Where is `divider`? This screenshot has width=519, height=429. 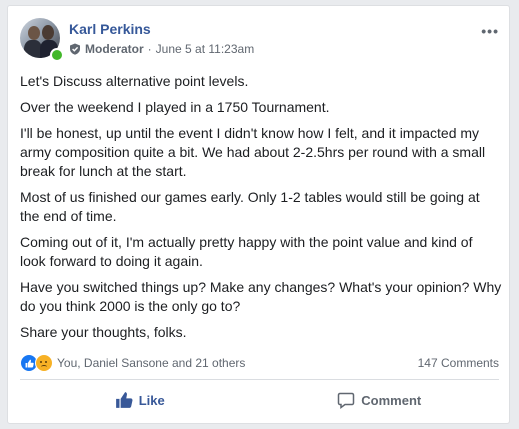
divider is located at coordinates (259, 379).